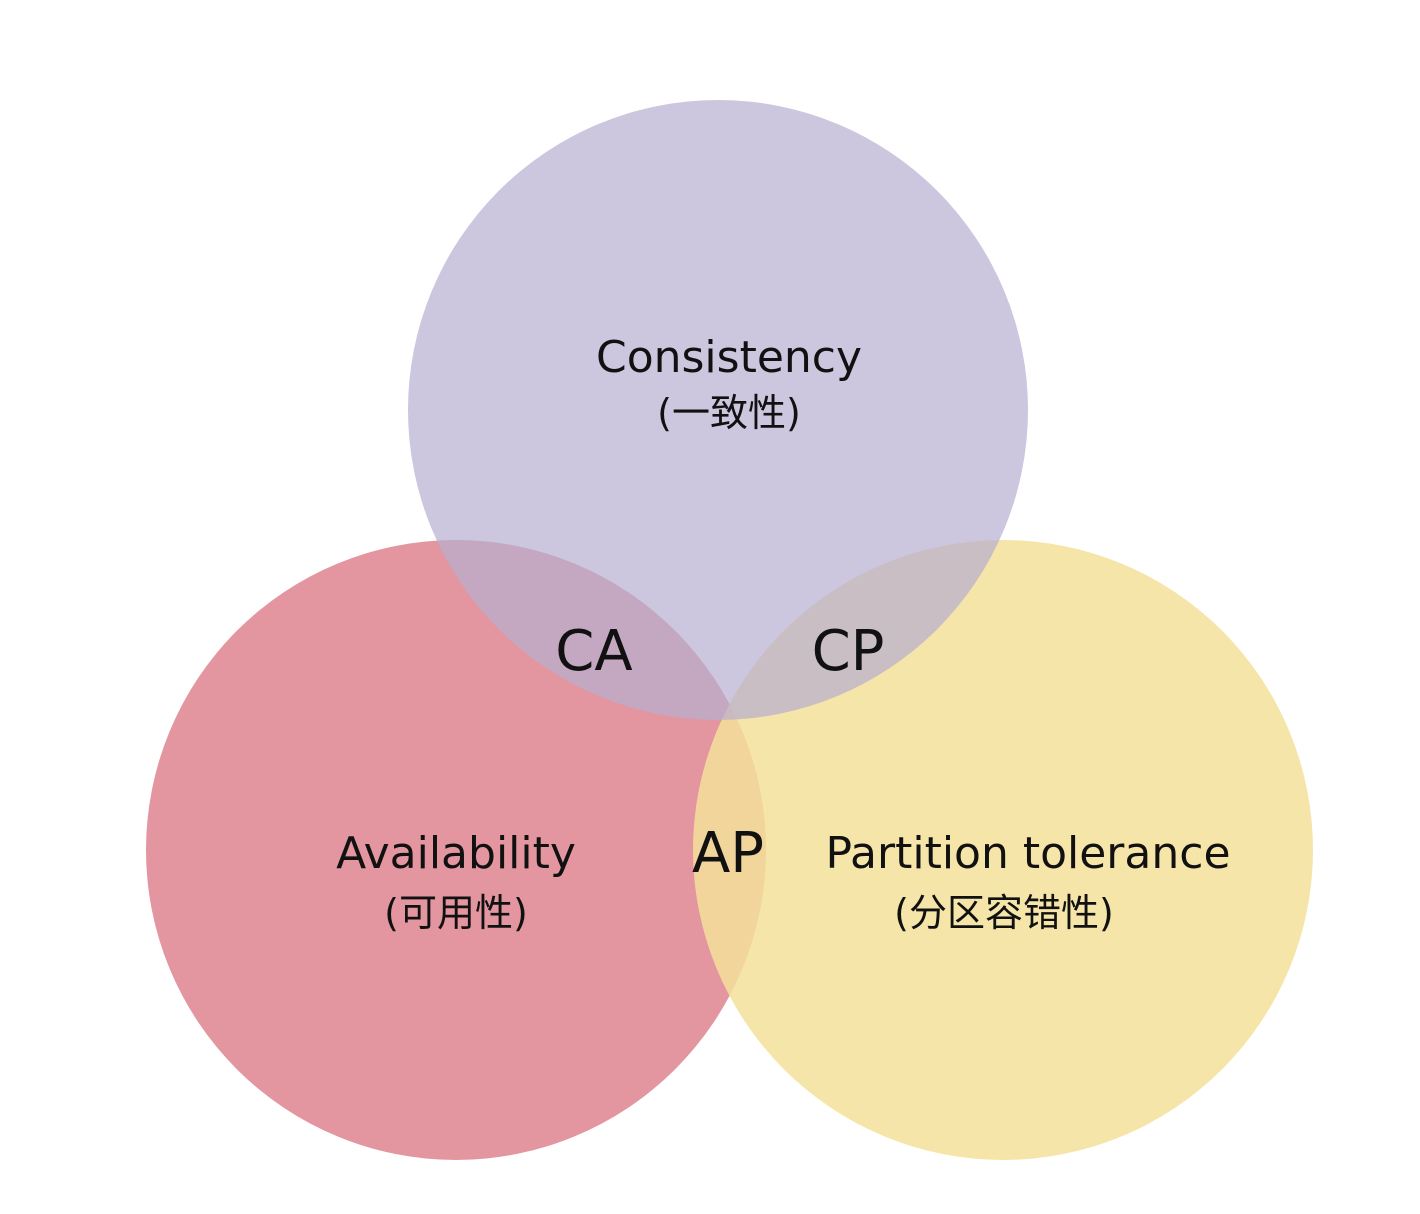  Describe the element at coordinates (593, 651) in the screenshot. I see `ca-intersection-label: CA` at that location.